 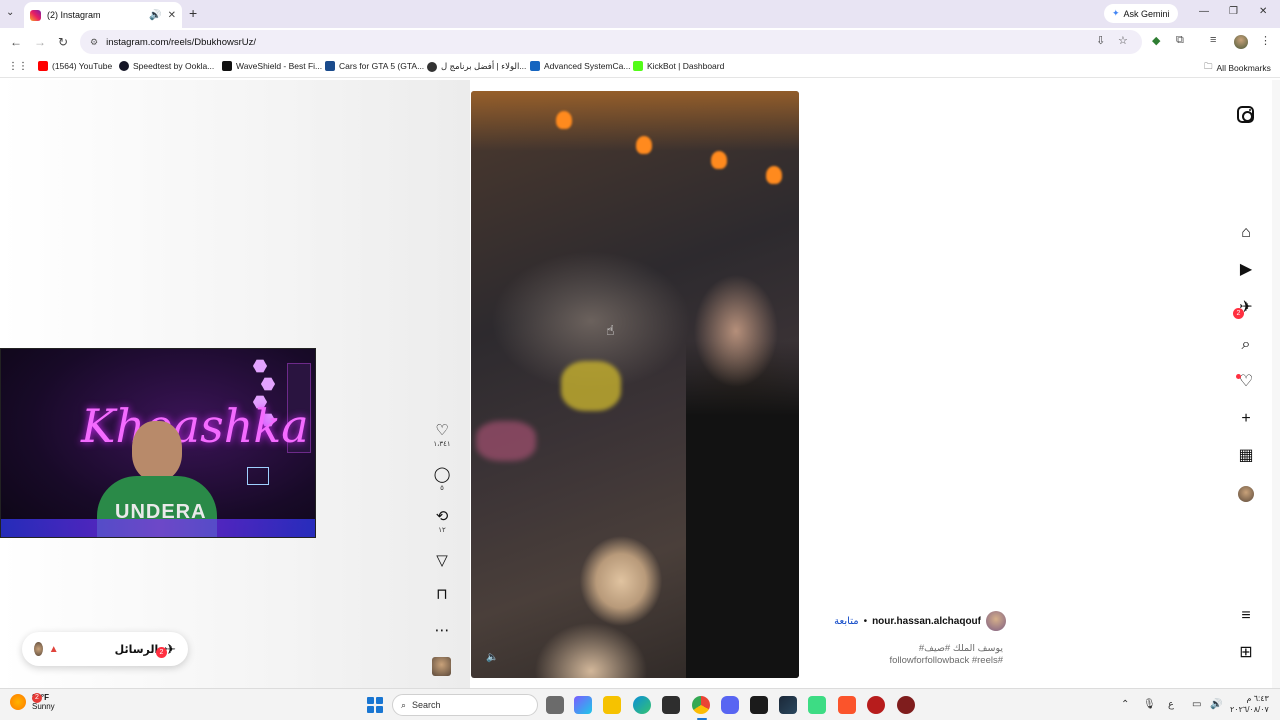 What do you see at coordinates (1249, 709) in the screenshot?
I see `clock-date: ٢٠٢٦/٠٨/٠٧` at bounding box center [1249, 709].